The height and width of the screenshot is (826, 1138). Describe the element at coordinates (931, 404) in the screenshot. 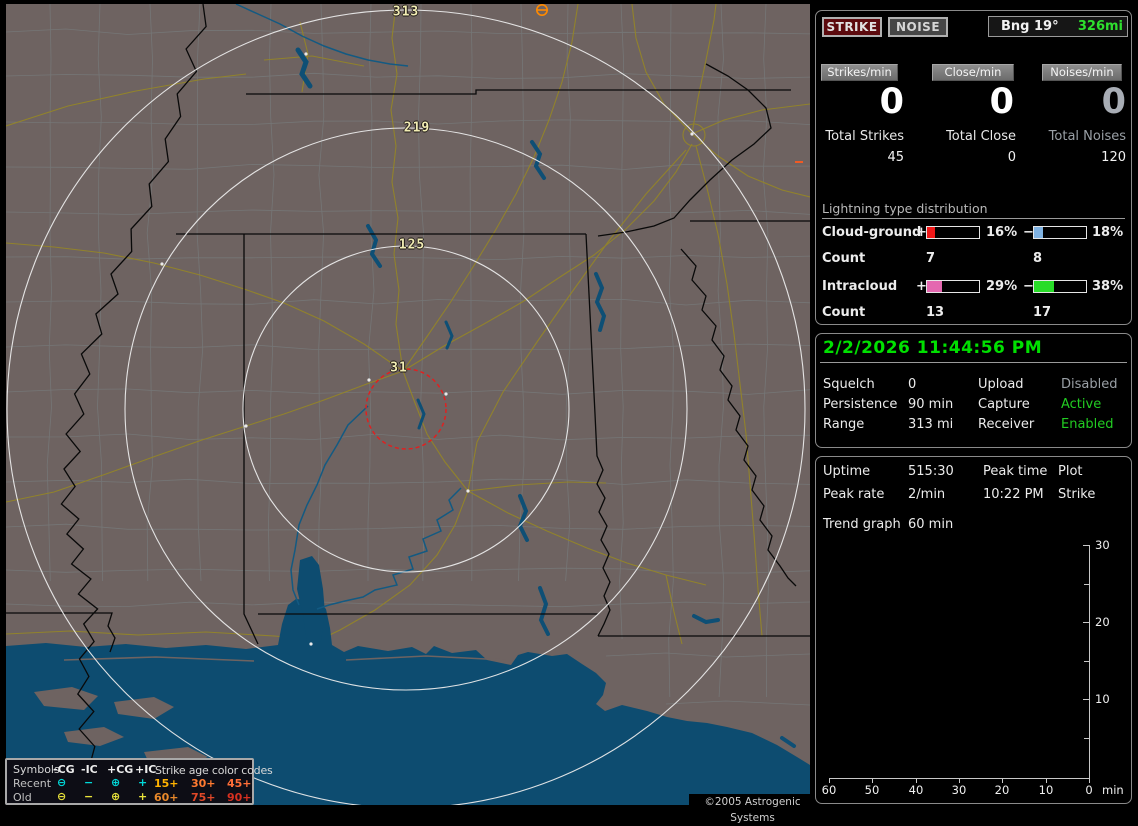

I see `persistence-value: 90 min` at that location.